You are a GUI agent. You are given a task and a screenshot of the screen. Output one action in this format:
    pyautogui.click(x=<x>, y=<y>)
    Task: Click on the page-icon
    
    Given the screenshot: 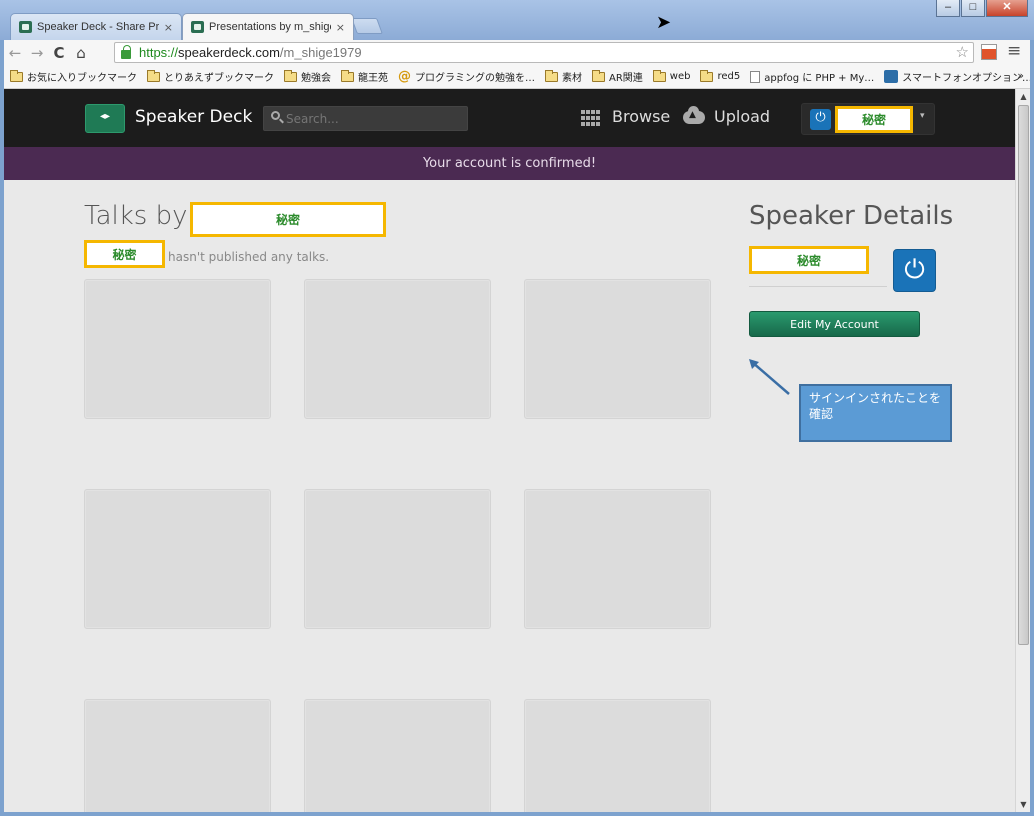 What is the action you would take?
    pyautogui.click(x=755, y=76)
    